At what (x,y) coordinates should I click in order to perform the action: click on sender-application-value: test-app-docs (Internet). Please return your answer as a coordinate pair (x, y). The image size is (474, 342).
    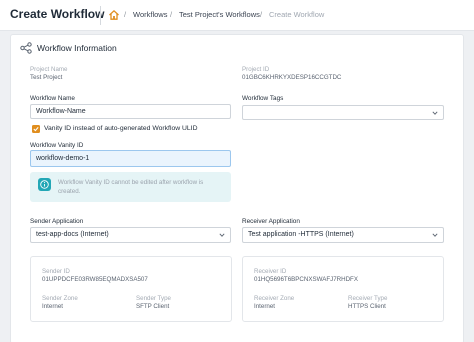
    Looking at the image, I should click on (72, 234).